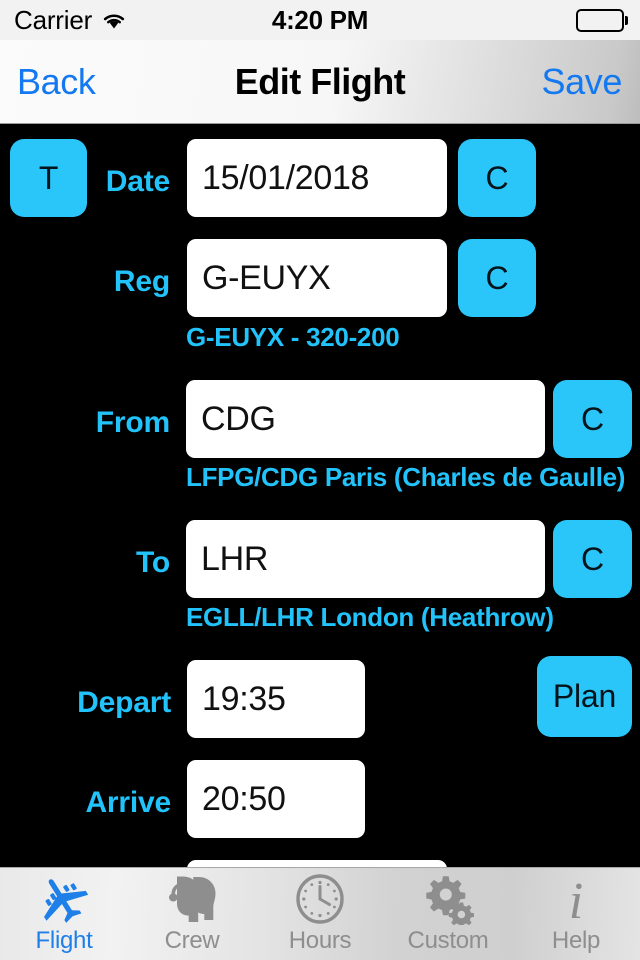  I want to click on reg-clear-button: C, so click(497, 278).